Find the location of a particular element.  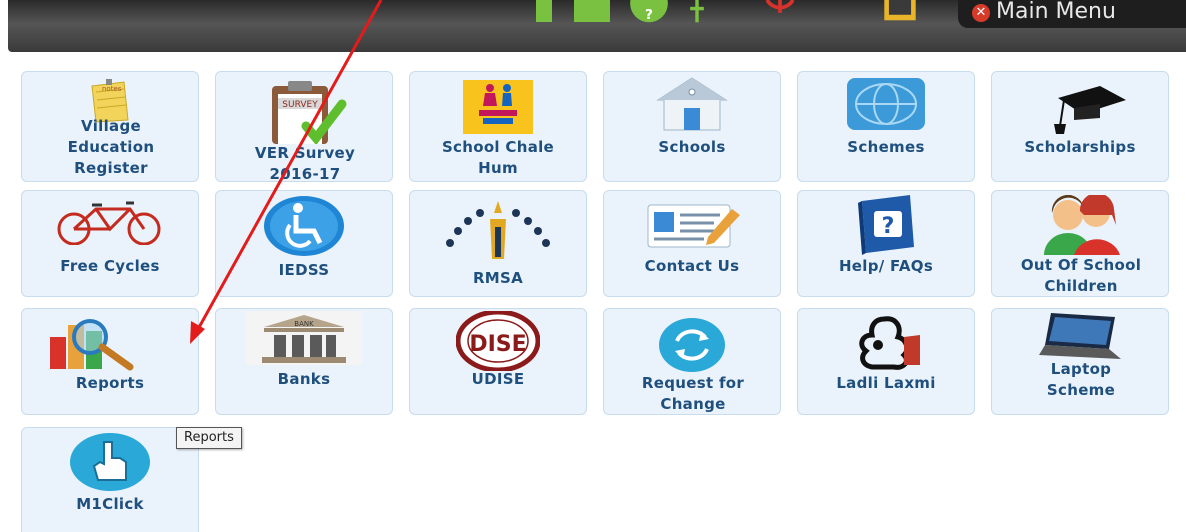

svg-text: DISE is located at coordinates (497, 344).